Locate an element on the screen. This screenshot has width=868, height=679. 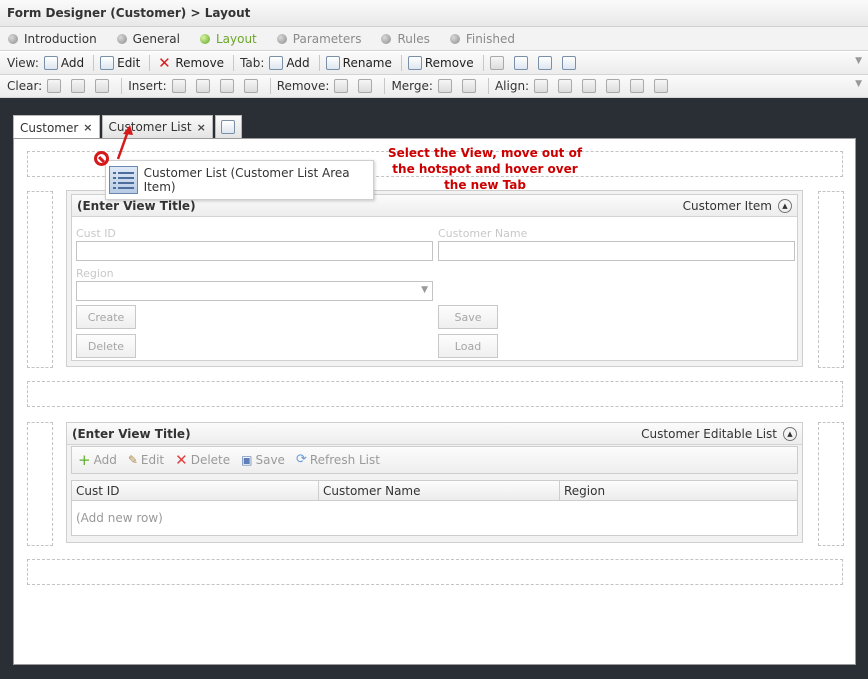
tab-export-icon is located at coordinates (520, 63).